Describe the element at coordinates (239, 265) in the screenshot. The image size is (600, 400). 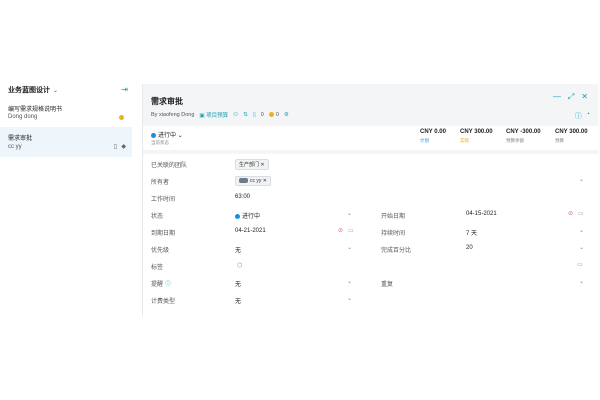
I see `add-tag-icon: ⬡` at that location.